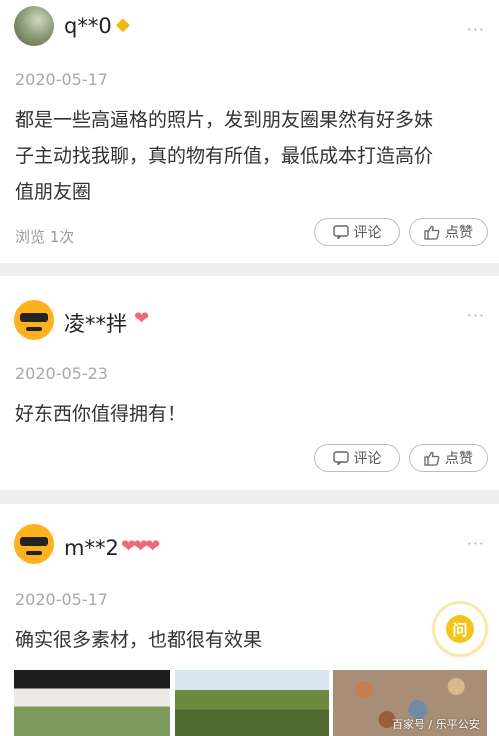 This screenshot has height=736, width=499. What do you see at coordinates (141, 318) in the screenshot?
I see `heart-icon: ❤` at bounding box center [141, 318].